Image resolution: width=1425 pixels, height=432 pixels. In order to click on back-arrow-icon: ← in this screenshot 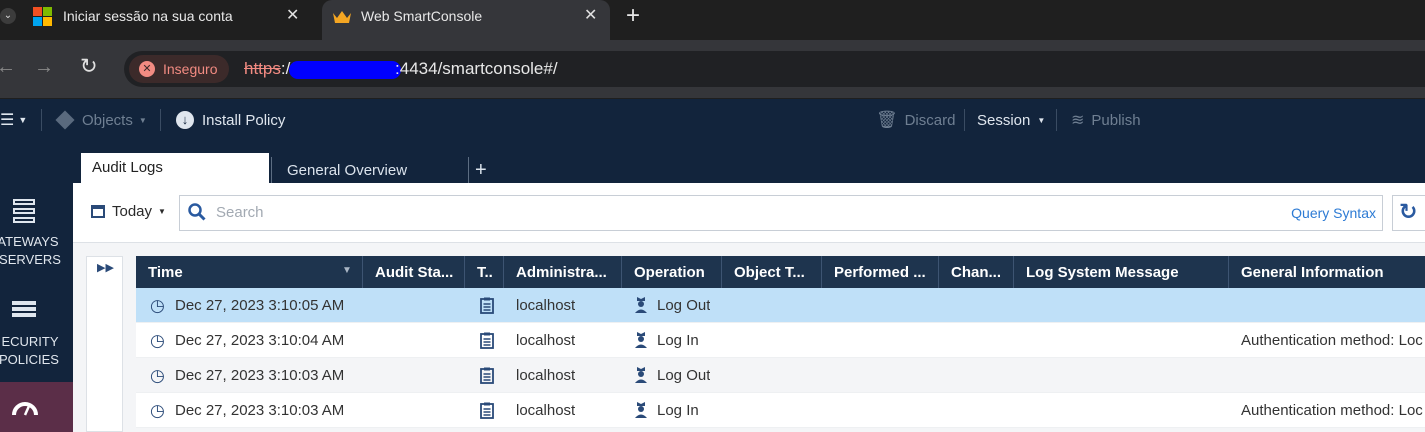, I will do `click(8, 67)`.